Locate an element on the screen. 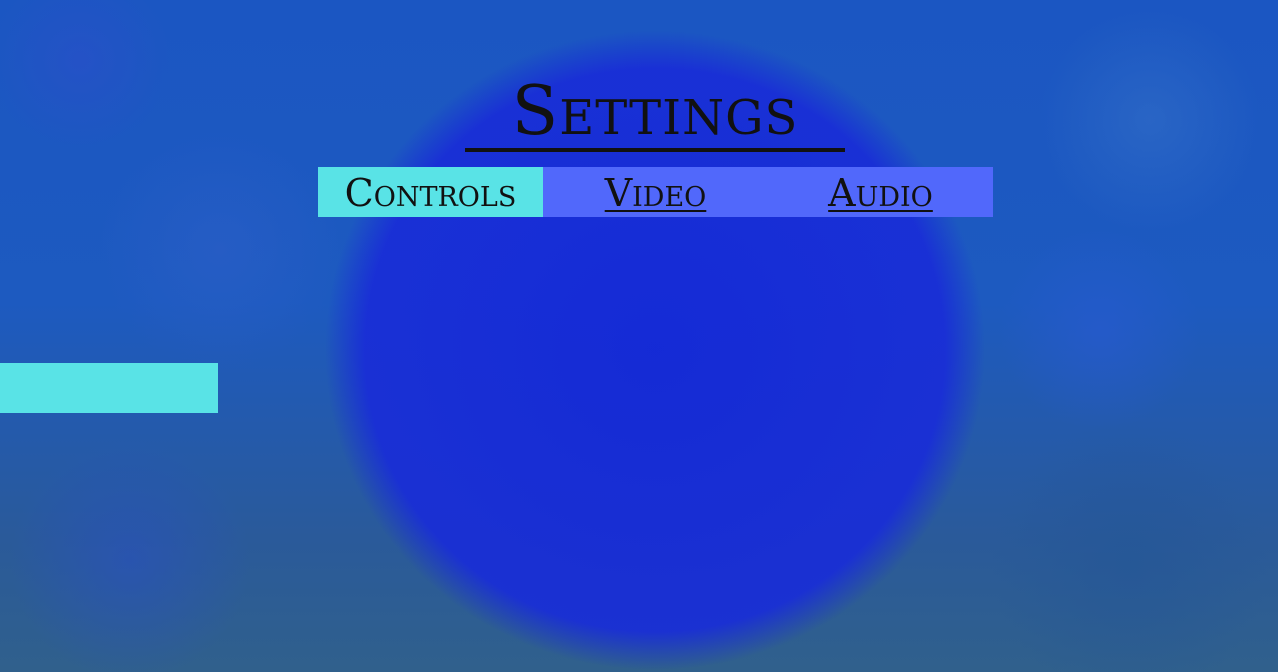 This screenshot has height=672, width=1278. tab-video: Video is located at coordinates (655, 192).